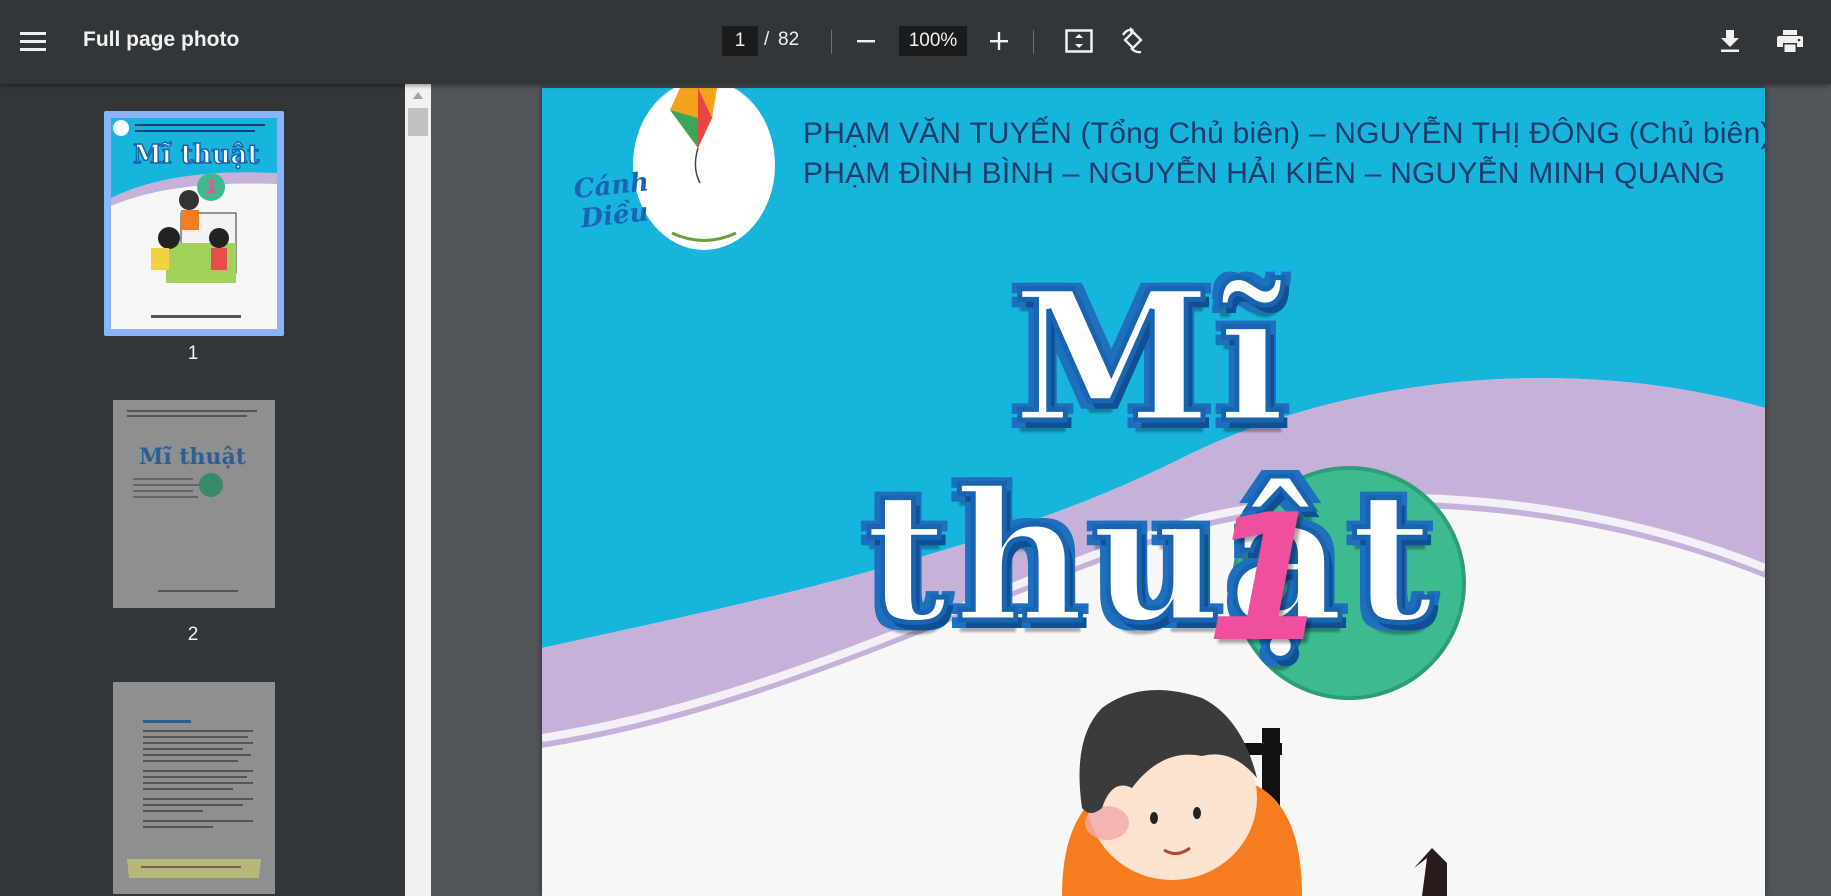  Describe the element at coordinates (196, 155) in the screenshot. I see `thumb-cover-title: Mĩ thuật` at that location.